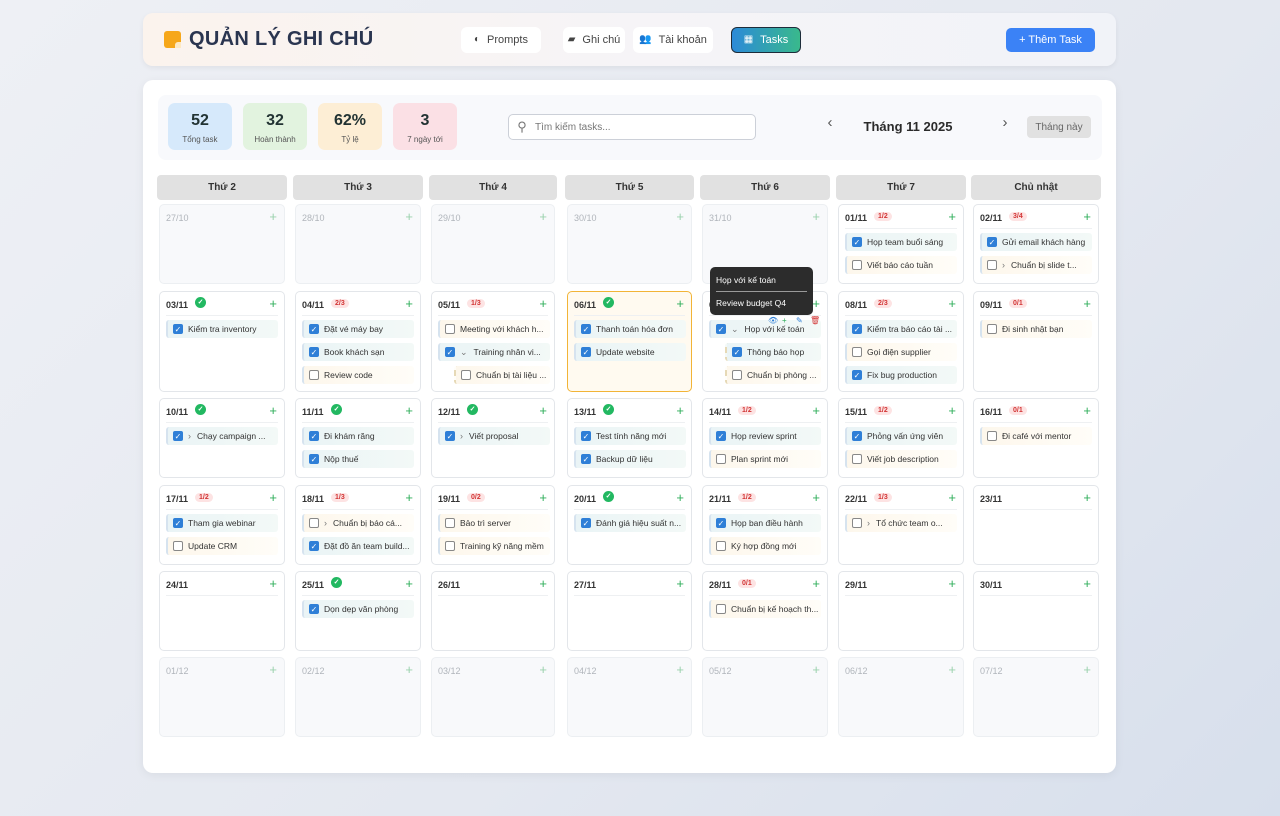 This screenshot has width=1280, height=816. I want to click on nav-tab-ghi-chú: ▰ Ghi chú, so click(594, 40).